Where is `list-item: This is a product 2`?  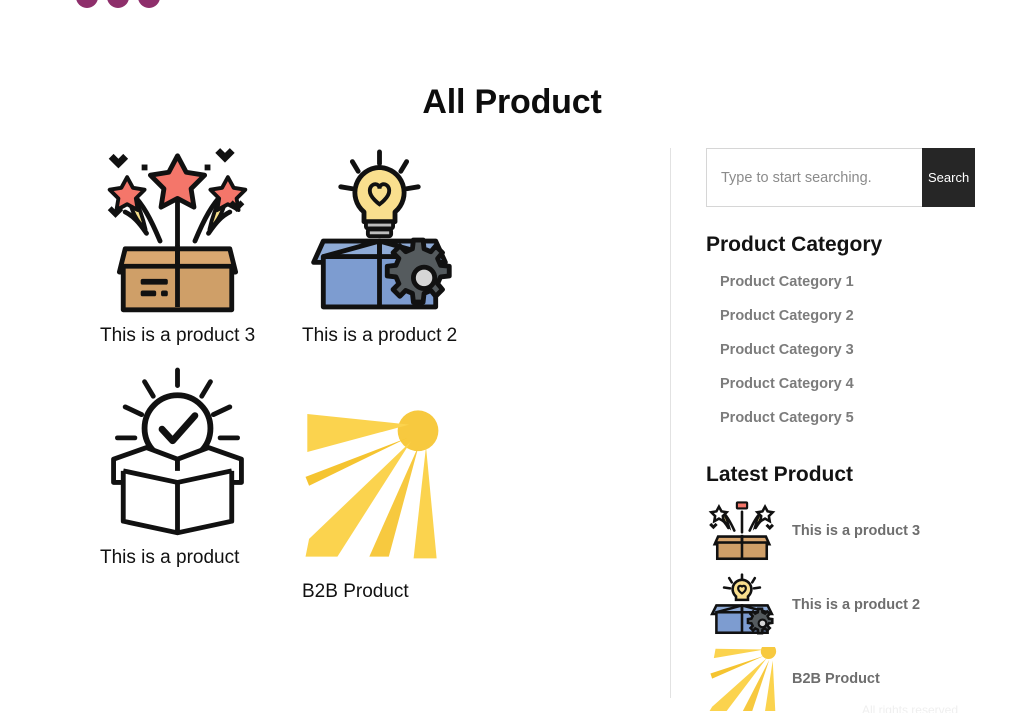
list-item: This is a product 2 is located at coordinates (831, 605).